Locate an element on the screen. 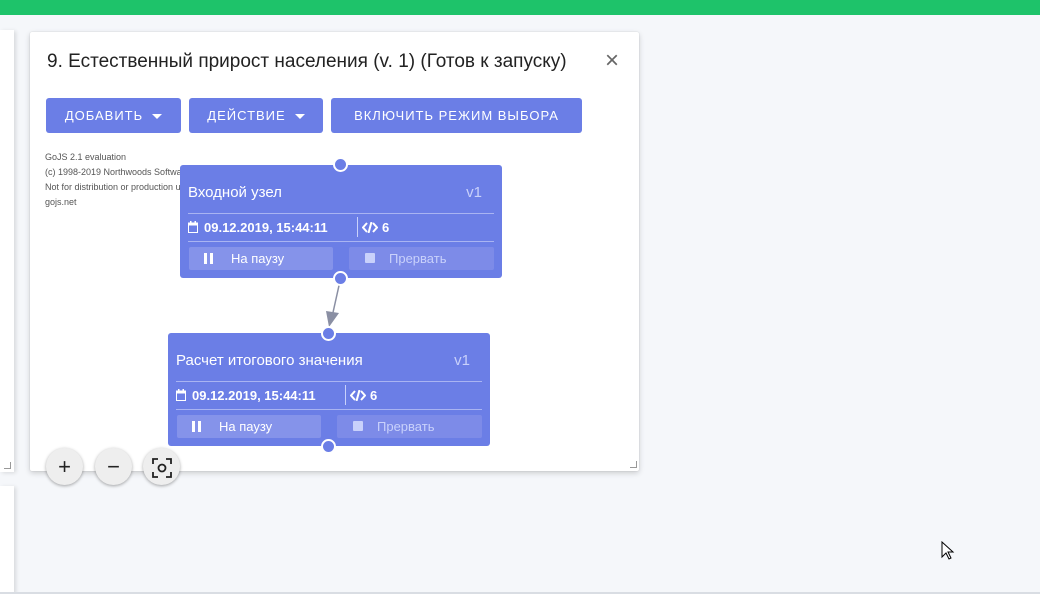  node-title: Входной узел is located at coordinates (235, 192).